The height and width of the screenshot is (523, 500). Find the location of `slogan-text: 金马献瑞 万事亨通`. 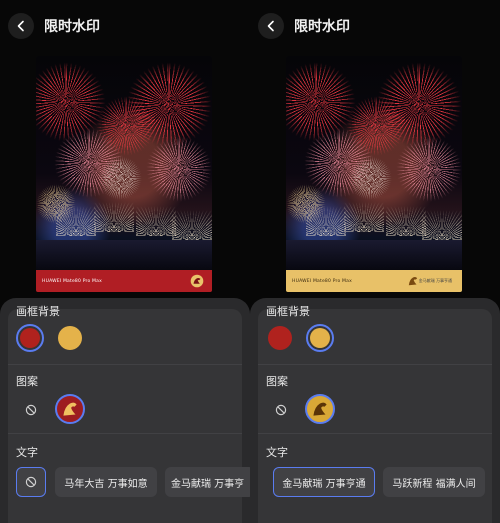

slogan-text: 金马献瑞 万事亨通 is located at coordinates (435, 280).